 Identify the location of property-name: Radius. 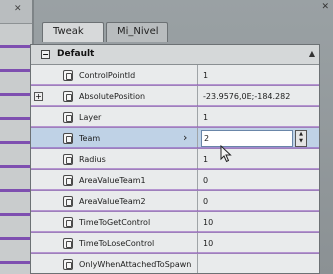
(92, 159).